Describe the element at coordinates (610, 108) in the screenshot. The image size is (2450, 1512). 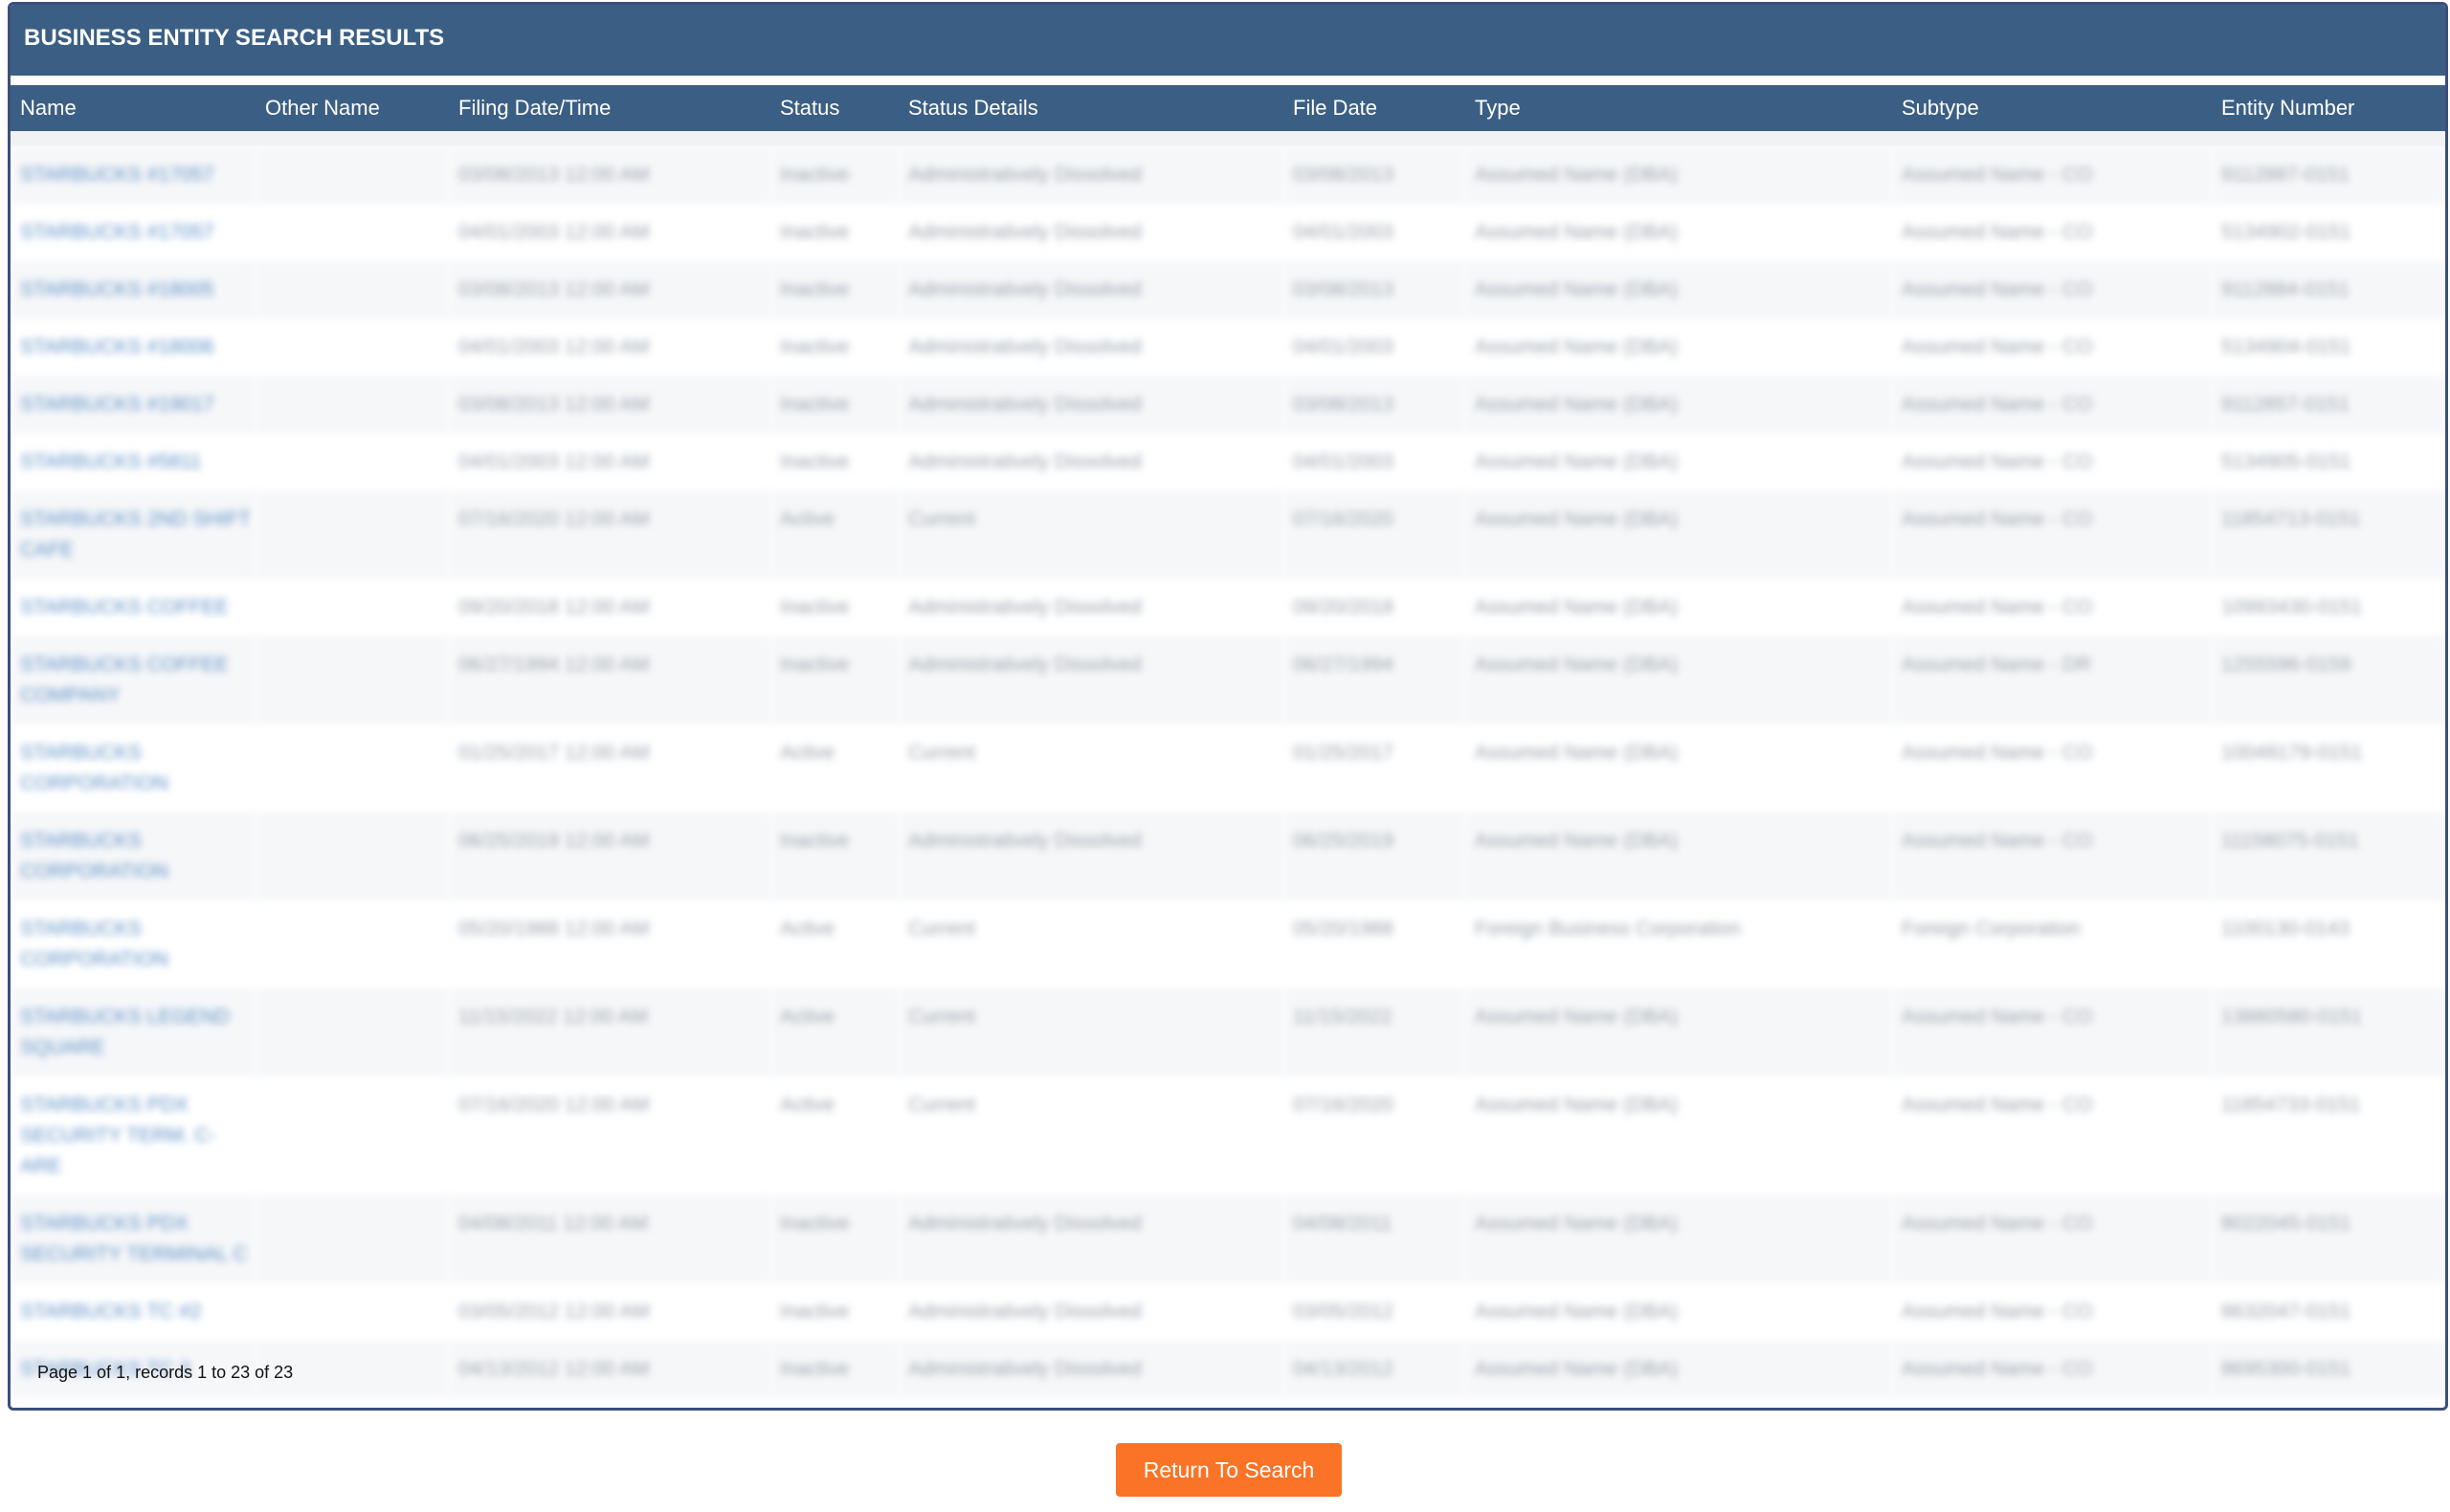
I see `col-filing-date-header: Filing Date/Time` at that location.